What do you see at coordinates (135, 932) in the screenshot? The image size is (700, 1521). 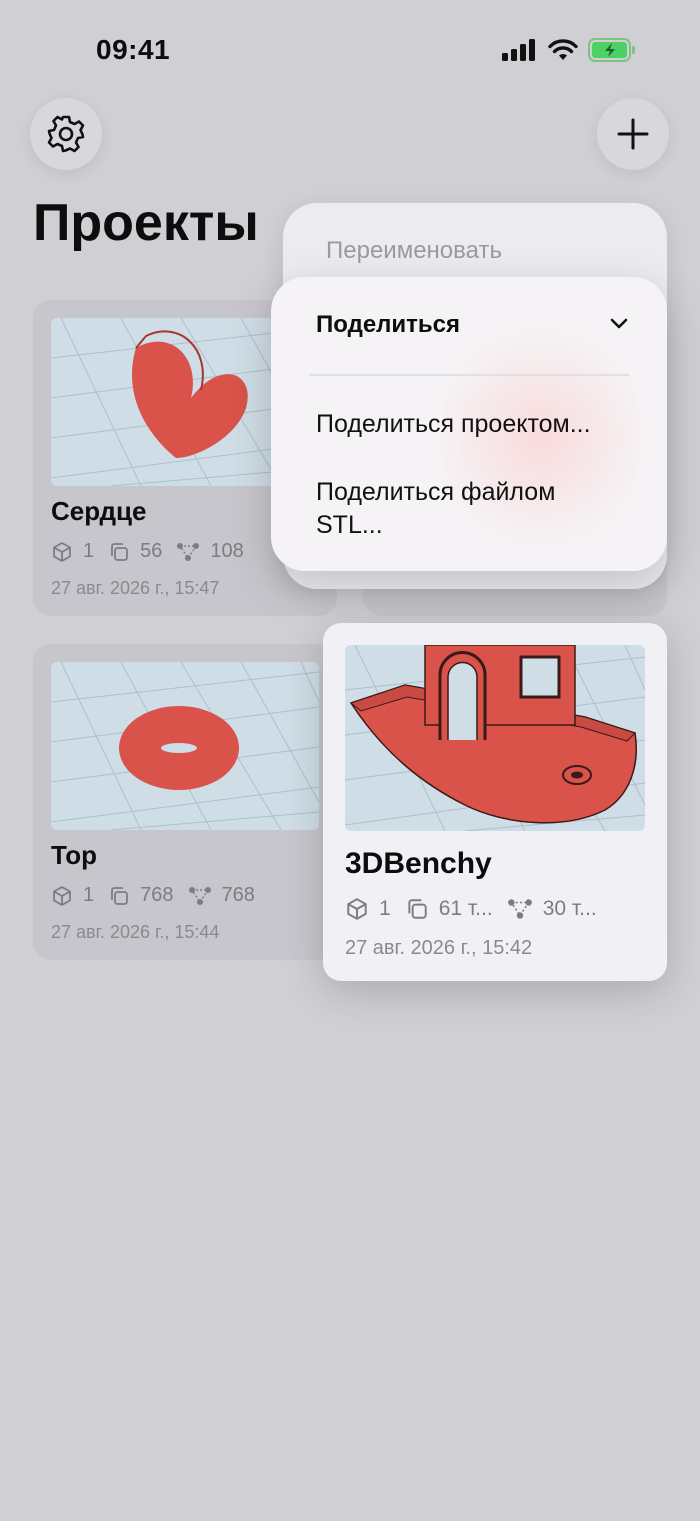 I see `project-date: 27 авг. 2026 г., 15:44` at bounding box center [135, 932].